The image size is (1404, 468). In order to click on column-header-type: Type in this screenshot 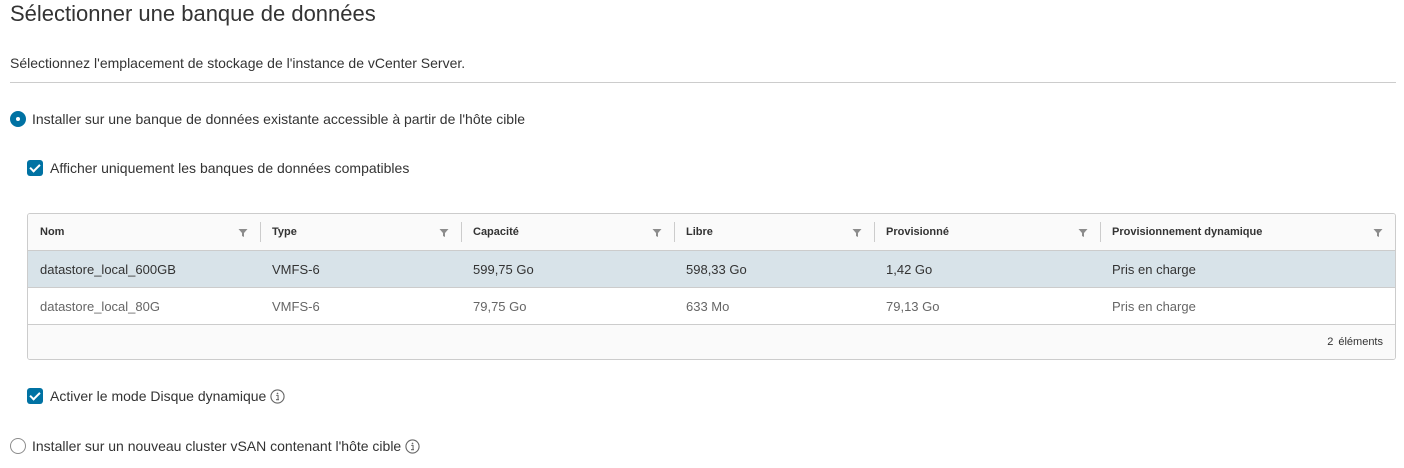, I will do `click(360, 232)`.